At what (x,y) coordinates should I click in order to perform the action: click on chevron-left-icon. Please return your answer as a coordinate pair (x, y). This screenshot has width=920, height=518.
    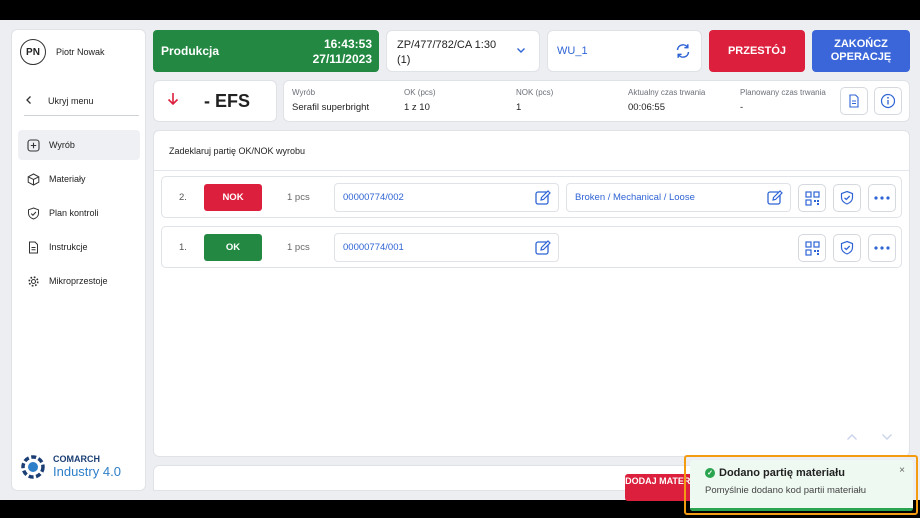
    Looking at the image, I should click on (36, 101).